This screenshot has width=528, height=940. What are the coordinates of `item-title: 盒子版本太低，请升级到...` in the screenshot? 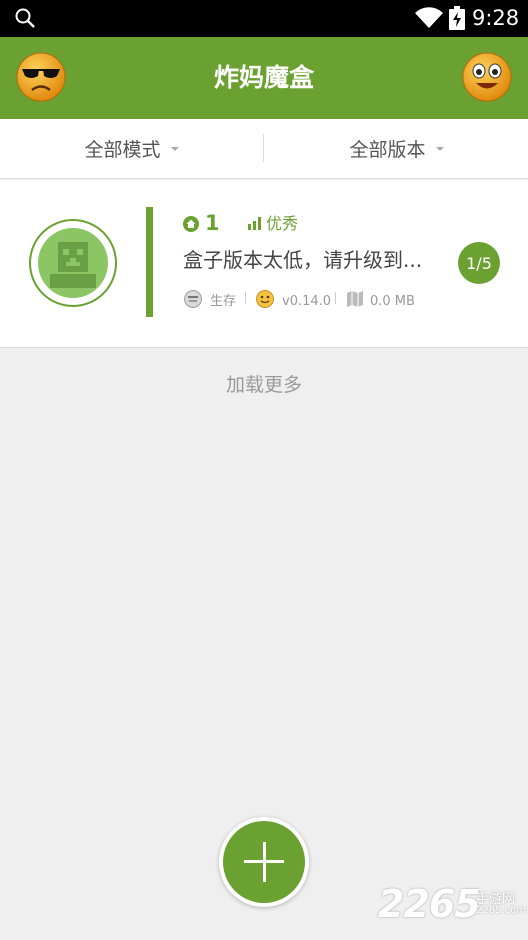 It's located at (303, 260).